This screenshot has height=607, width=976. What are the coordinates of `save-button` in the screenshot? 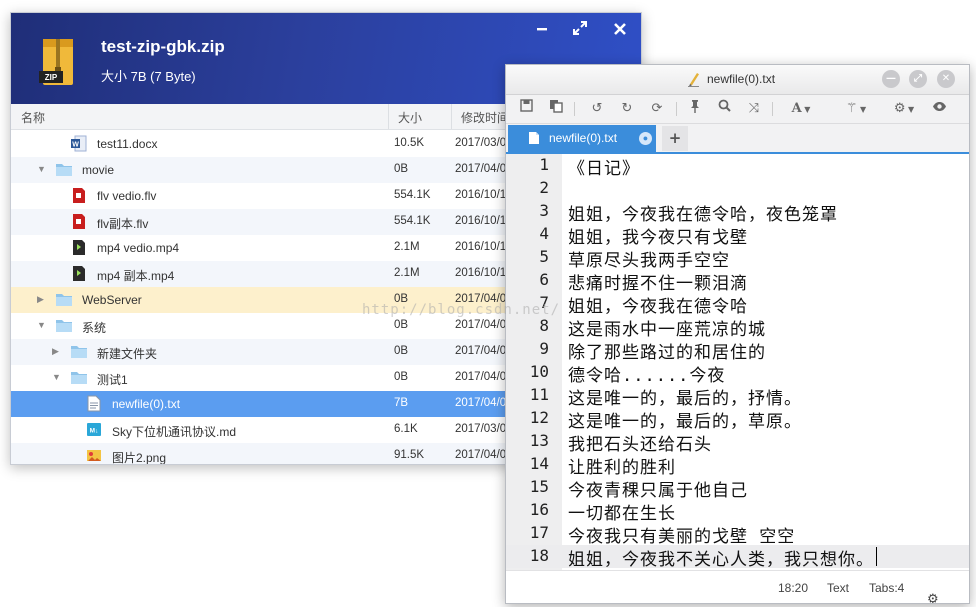 It's located at (526, 109).